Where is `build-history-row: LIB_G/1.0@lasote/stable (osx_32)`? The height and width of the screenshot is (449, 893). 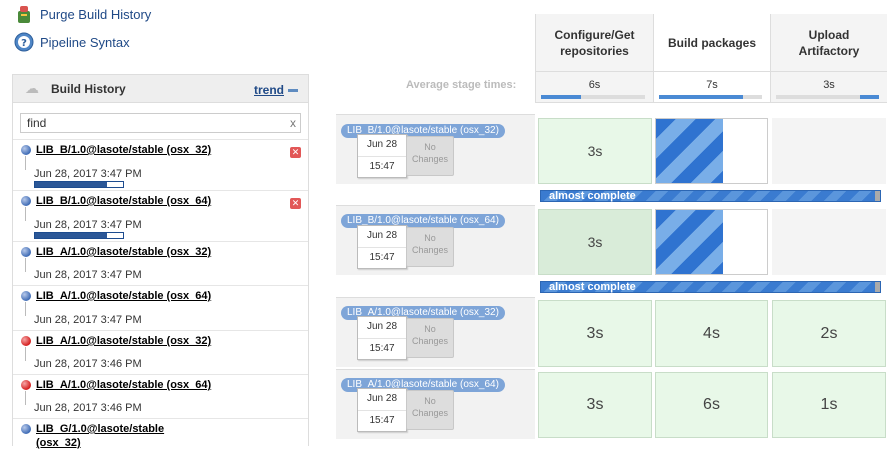
build-history-row: LIB_G/1.0@lasote/stable (osx_32) is located at coordinates (160, 433).